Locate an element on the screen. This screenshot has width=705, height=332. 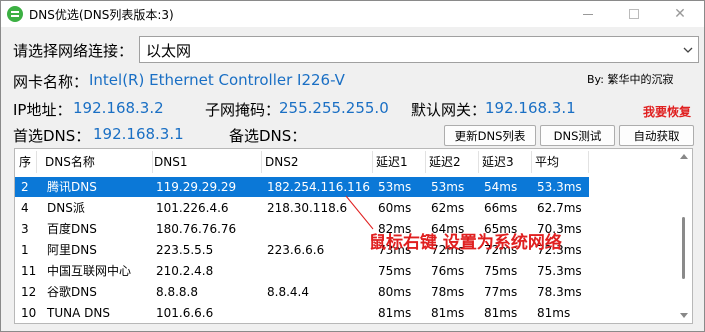
maximize-button is located at coordinates (634, 14).